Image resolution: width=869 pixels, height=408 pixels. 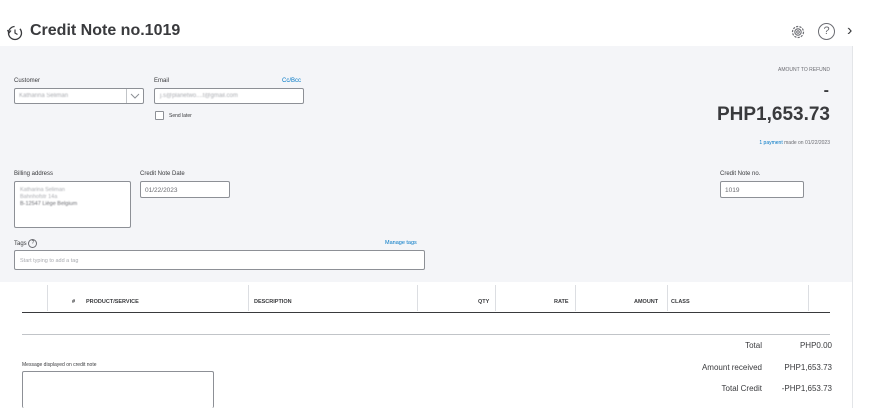 What do you see at coordinates (680, 302) in the screenshot?
I see `col-header-class: CLASS` at bounding box center [680, 302].